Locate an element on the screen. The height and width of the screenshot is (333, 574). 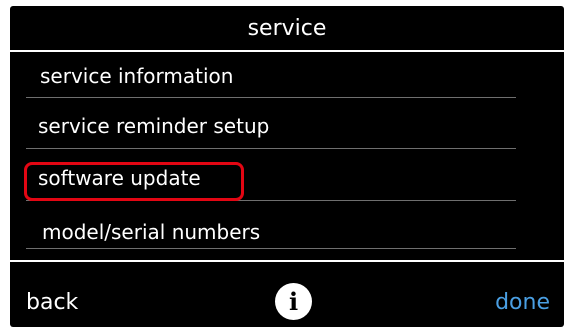
page-title: service is located at coordinates (287, 28).